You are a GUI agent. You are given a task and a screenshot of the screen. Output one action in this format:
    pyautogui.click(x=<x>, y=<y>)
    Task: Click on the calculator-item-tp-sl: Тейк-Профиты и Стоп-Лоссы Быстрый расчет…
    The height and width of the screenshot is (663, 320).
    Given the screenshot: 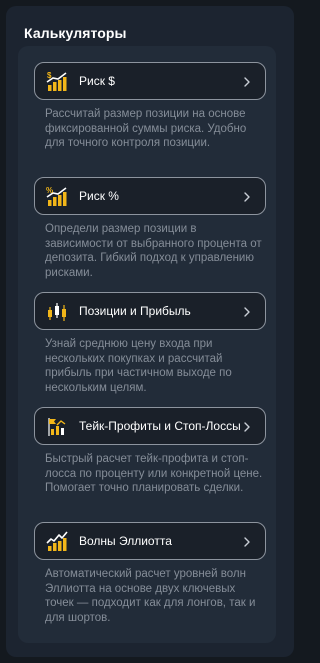 What is the action you would take?
    pyautogui.click(x=150, y=451)
    